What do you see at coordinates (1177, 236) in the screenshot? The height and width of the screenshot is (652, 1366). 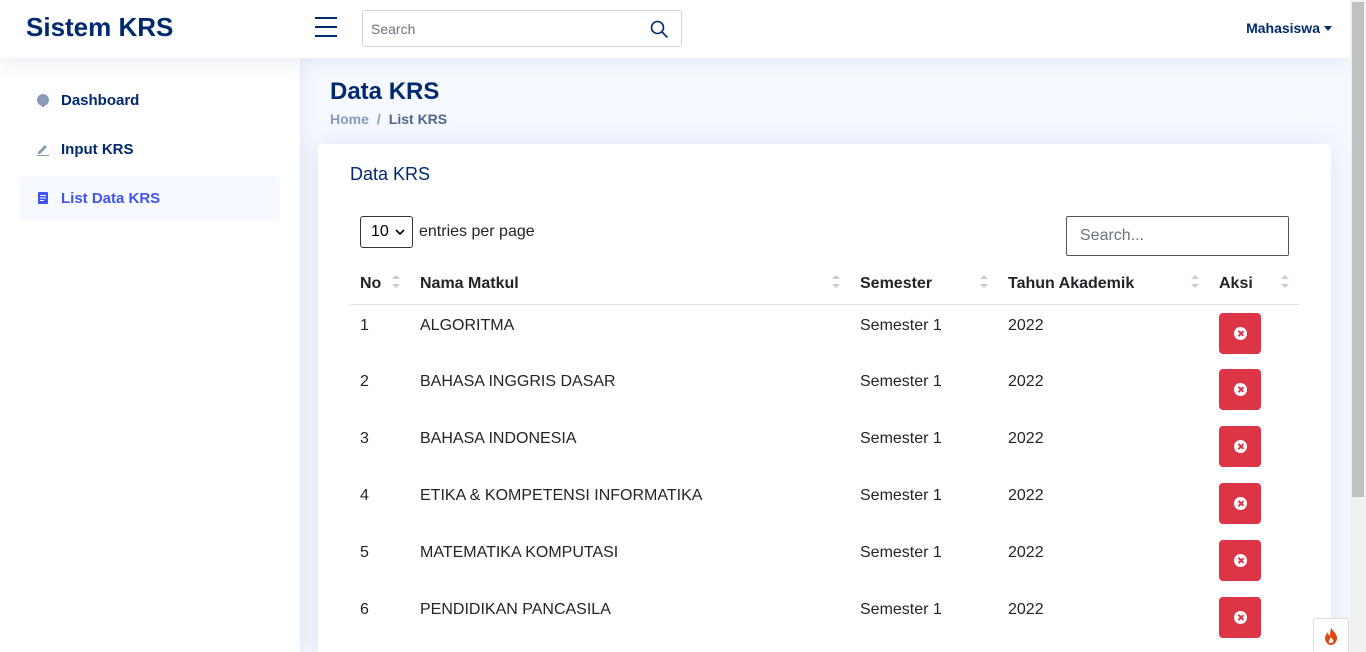 I see `table-search-input` at bounding box center [1177, 236].